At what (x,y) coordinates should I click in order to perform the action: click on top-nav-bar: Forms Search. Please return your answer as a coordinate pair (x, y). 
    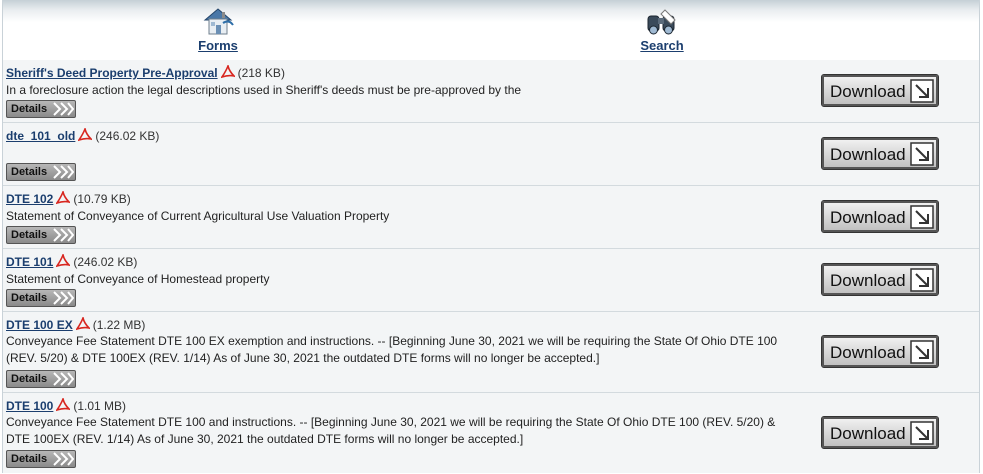
    Looking at the image, I should click on (491, 30).